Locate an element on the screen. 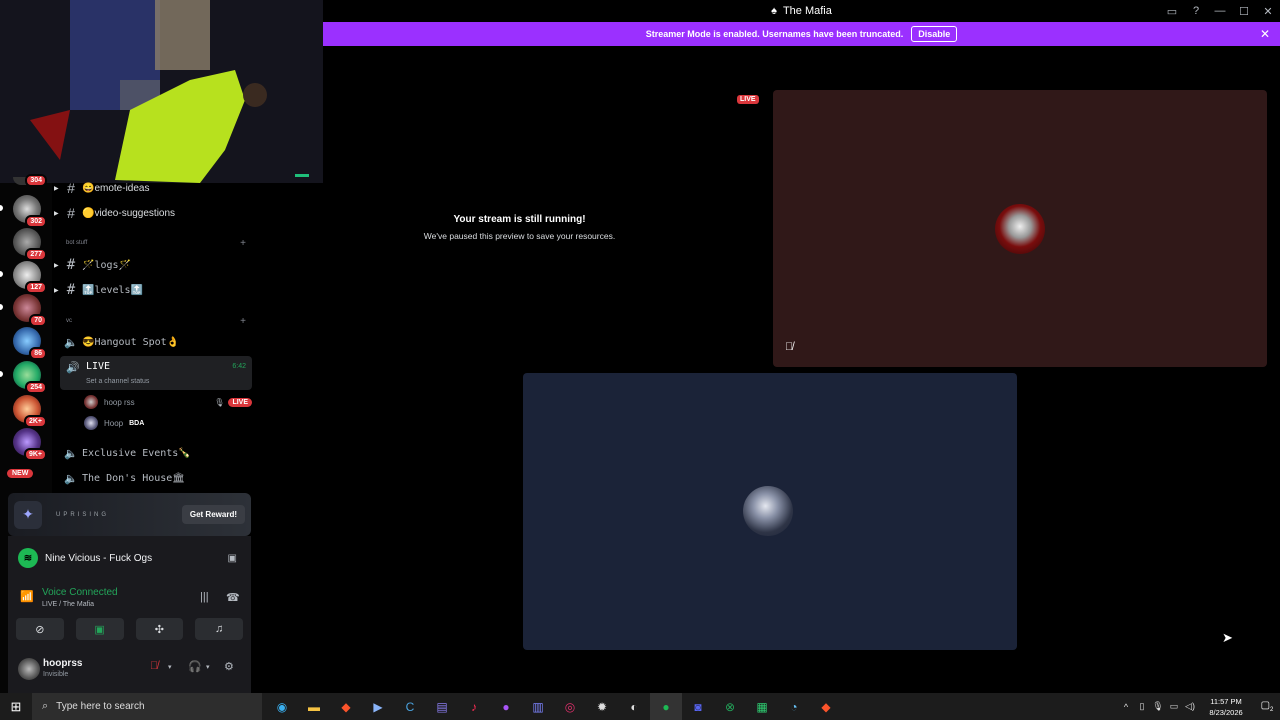 The image size is (1280, 720). notification-icon: ▢2 is located at coordinates (1267, 706).